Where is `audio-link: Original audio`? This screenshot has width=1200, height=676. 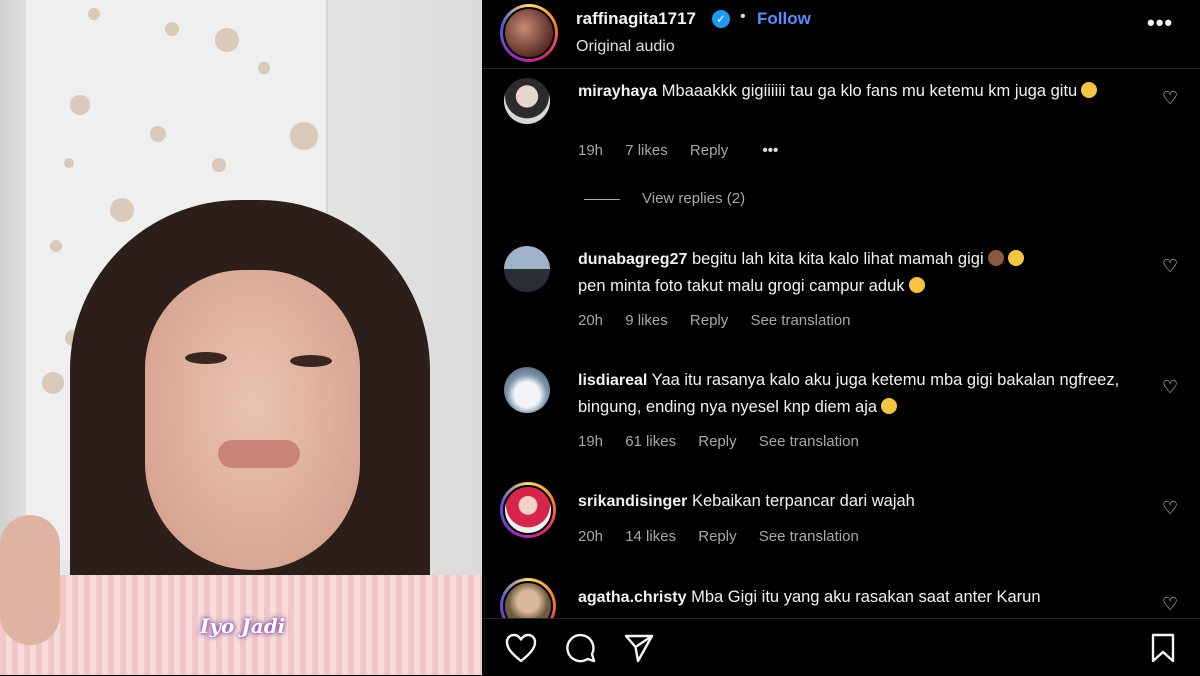 audio-link: Original audio is located at coordinates (625, 47).